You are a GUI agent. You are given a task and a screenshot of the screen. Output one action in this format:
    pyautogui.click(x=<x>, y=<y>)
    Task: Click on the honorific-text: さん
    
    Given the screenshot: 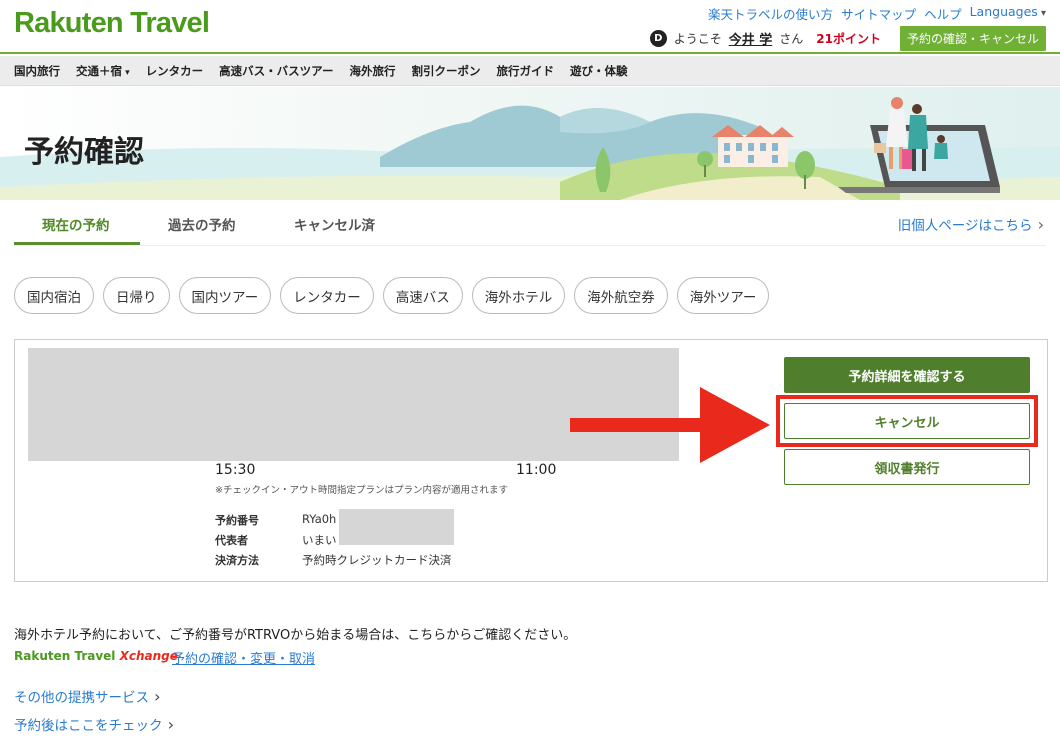 What is the action you would take?
    pyautogui.click(x=791, y=39)
    